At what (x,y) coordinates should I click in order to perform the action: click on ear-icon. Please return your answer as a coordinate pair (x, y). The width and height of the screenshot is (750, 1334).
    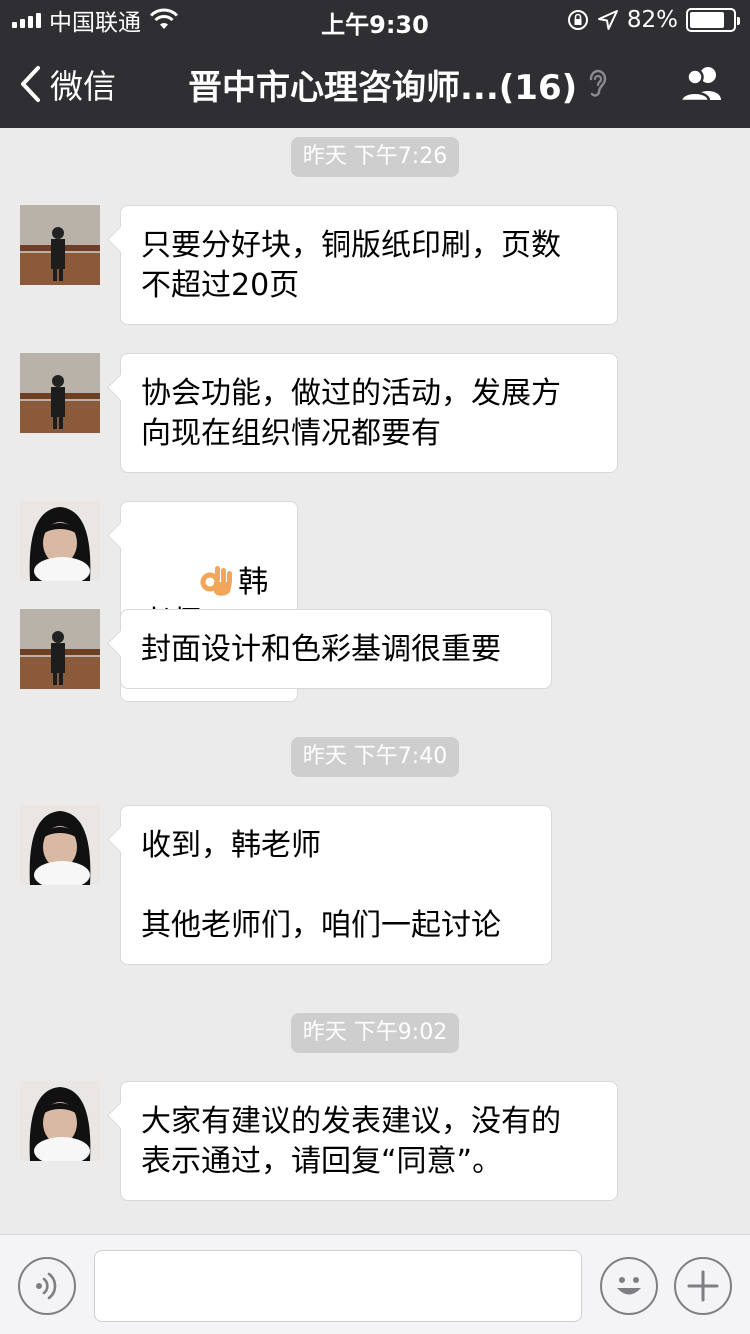
    Looking at the image, I should click on (598, 83).